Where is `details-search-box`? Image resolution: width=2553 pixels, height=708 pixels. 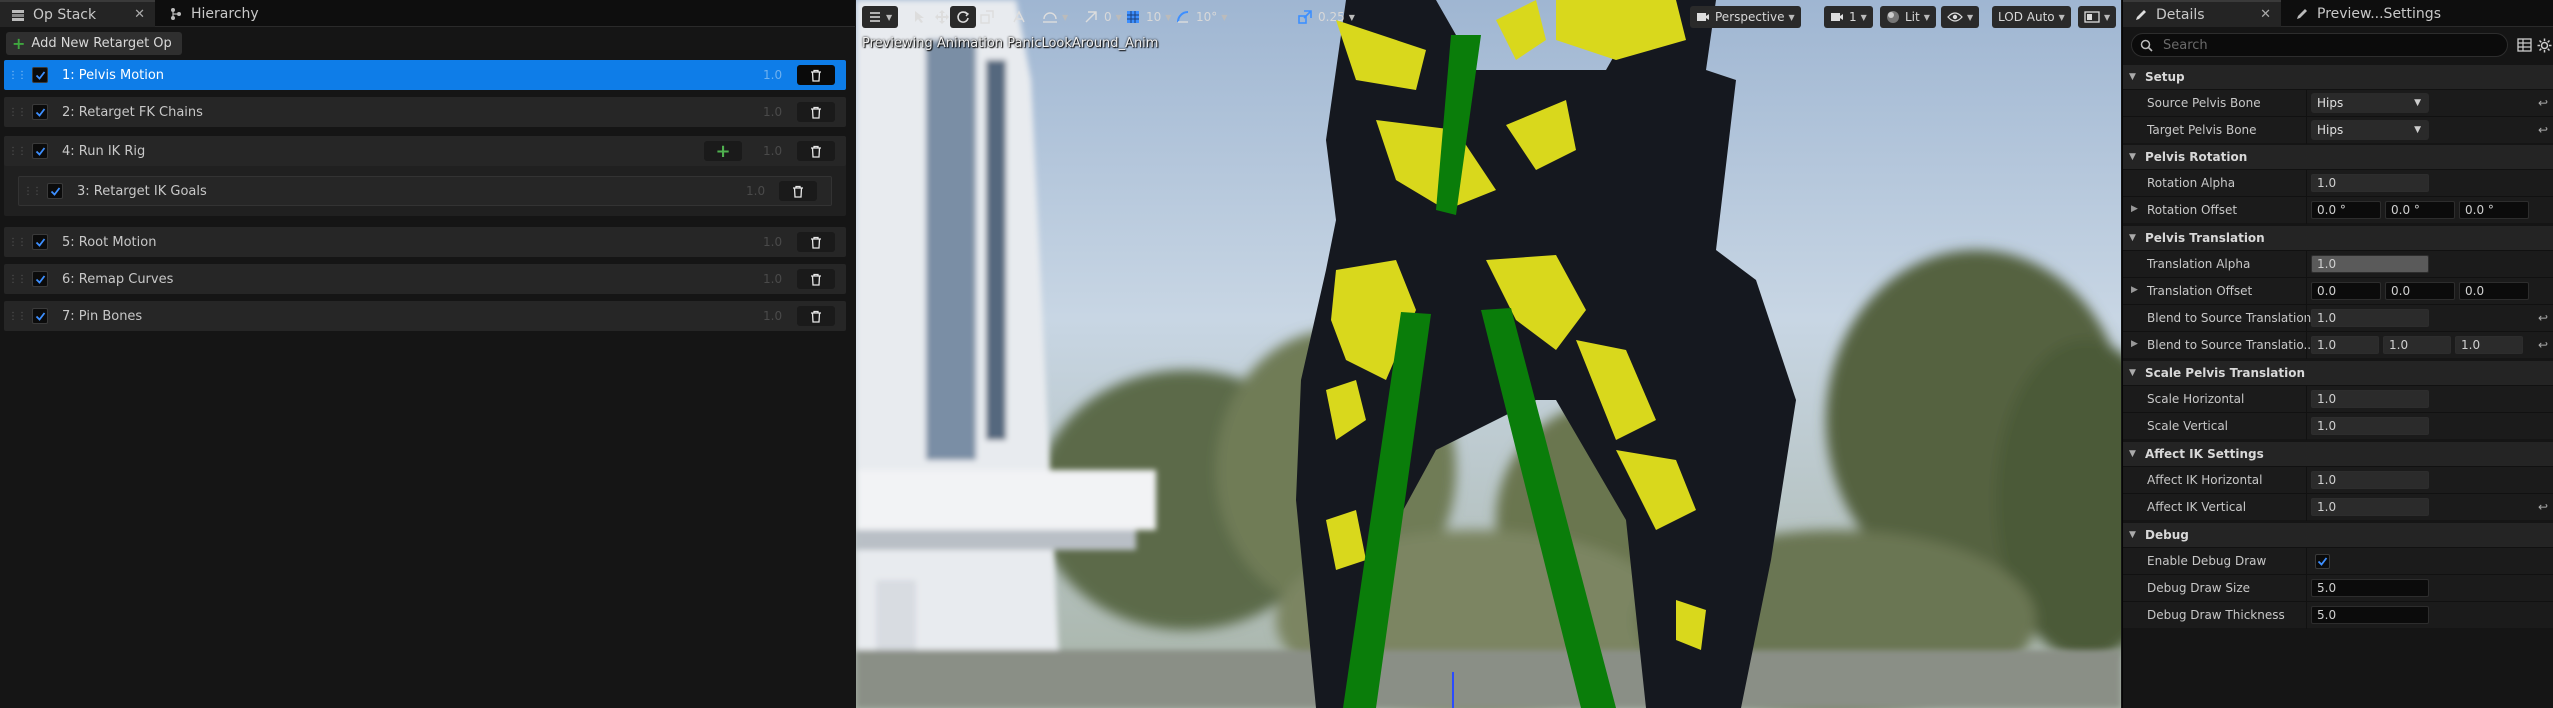
details-search-box is located at coordinates (2319, 45).